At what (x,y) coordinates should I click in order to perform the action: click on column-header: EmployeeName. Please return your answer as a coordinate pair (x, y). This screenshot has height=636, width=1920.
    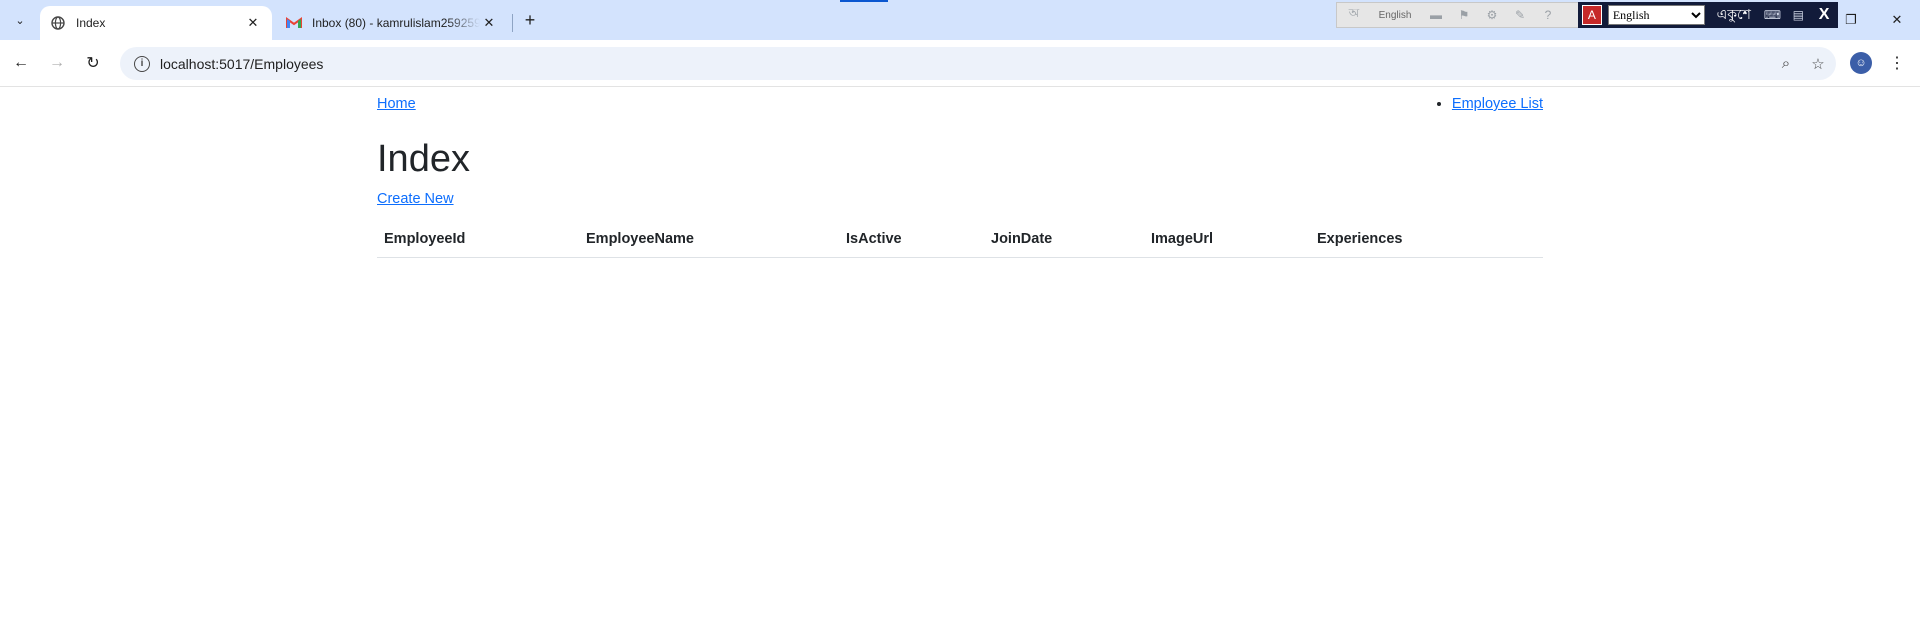
    Looking at the image, I should click on (709, 240).